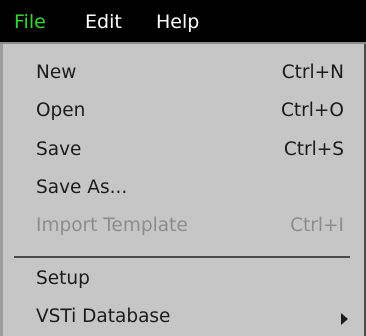 This screenshot has height=336, width=366. Describe the element at coordinates (312, 110) in the screenshot. I see `menu-item-shortcut: Ctrl+O` at that location.